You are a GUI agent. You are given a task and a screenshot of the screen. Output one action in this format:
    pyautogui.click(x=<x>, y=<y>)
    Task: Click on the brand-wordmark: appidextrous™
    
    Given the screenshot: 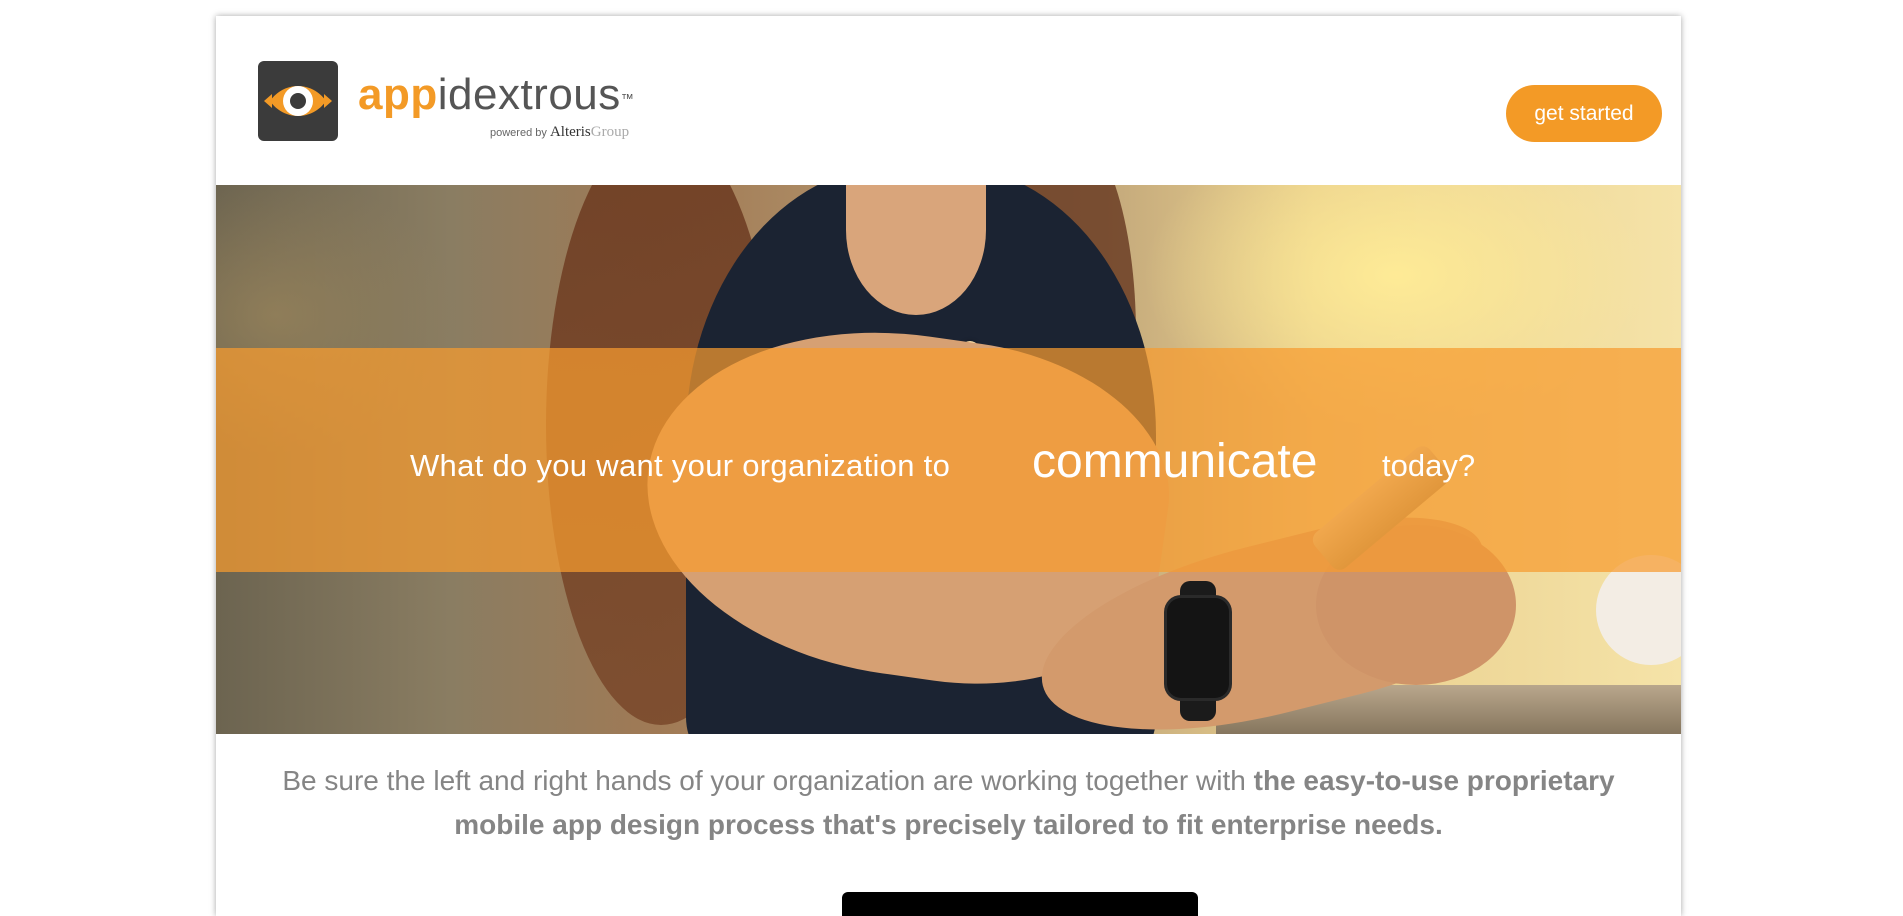 What is the action you would take?
    pyautogui.click(x=496, y=95)
    